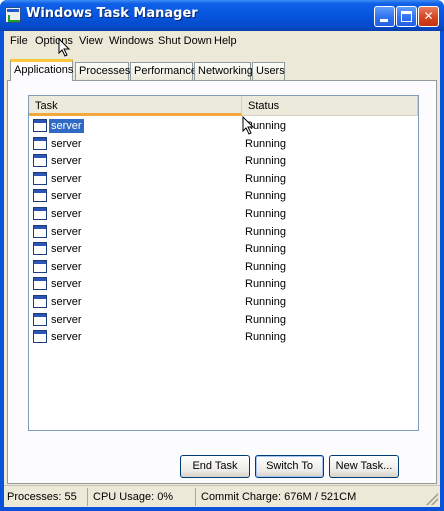  I want to click on tab-processes: Processes, so click(102, 71).